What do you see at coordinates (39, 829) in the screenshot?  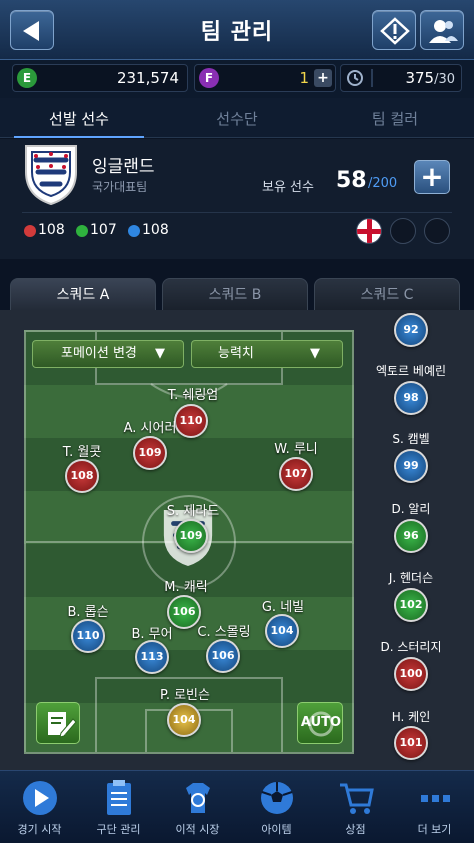 I see `nav-label: 경기 시작` at bounding box center [39, 829].